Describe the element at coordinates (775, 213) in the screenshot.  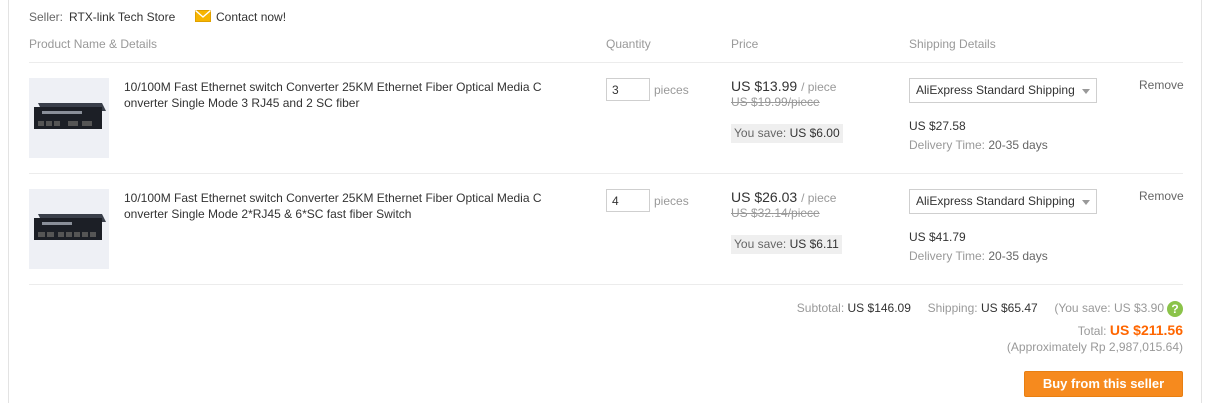
I see `original-price: US $32.14/piece` at that location.